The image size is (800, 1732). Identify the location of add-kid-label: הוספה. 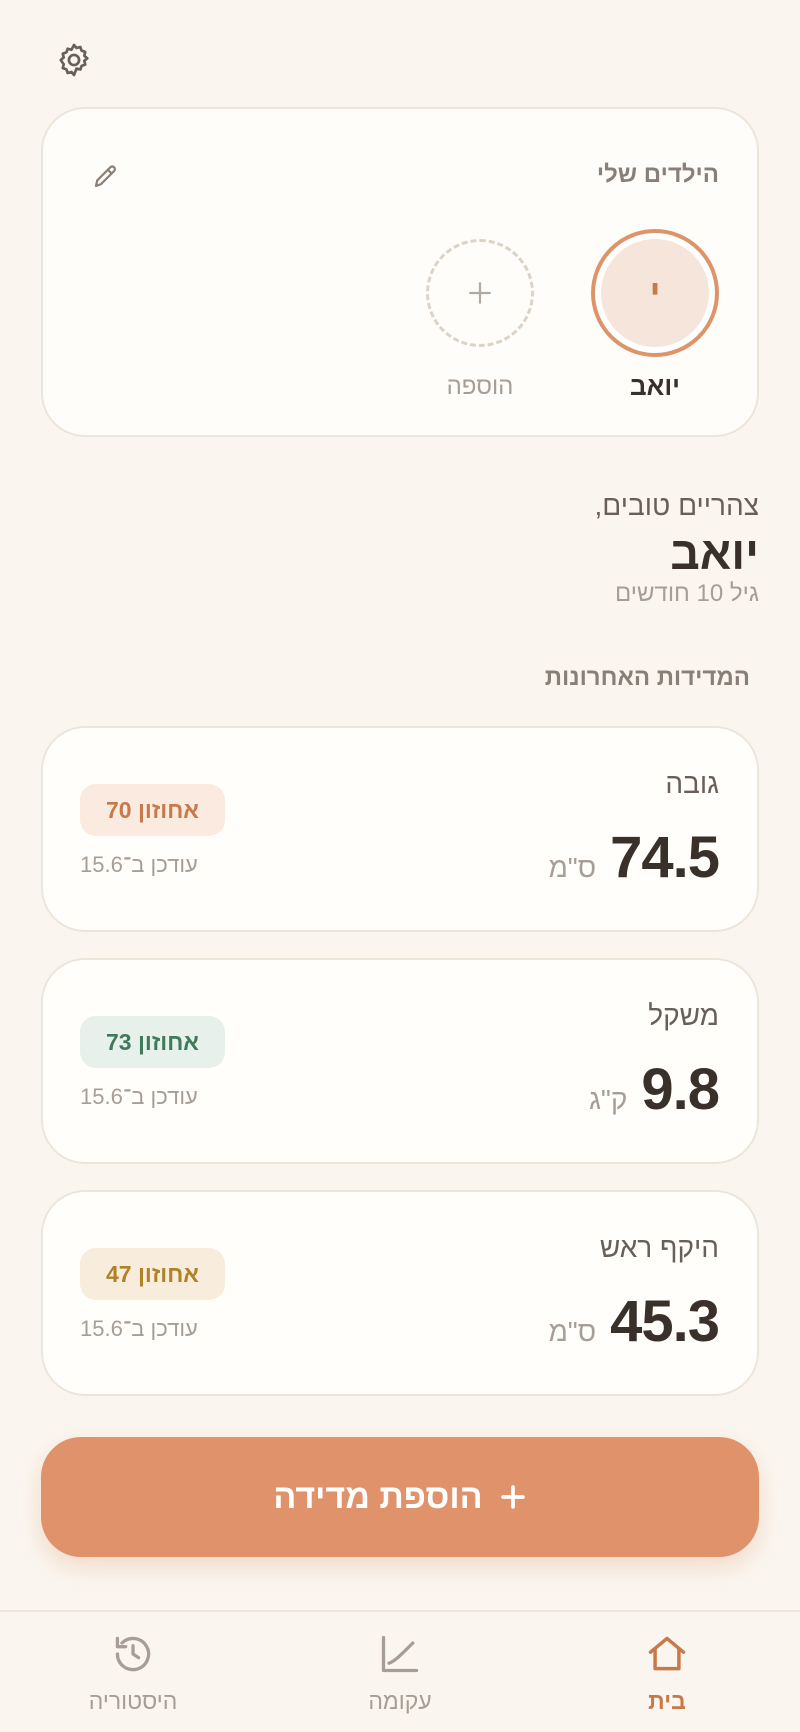
(480, 386).